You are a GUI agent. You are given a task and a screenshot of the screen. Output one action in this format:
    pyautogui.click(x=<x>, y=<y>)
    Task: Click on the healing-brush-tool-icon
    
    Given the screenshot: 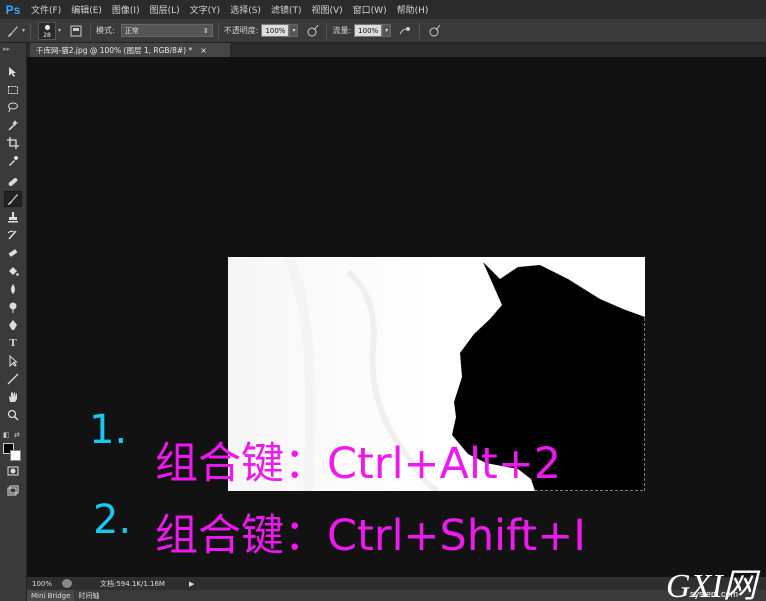 What is the action you would take?
    pyautogui.click(x=13, y=182)
    